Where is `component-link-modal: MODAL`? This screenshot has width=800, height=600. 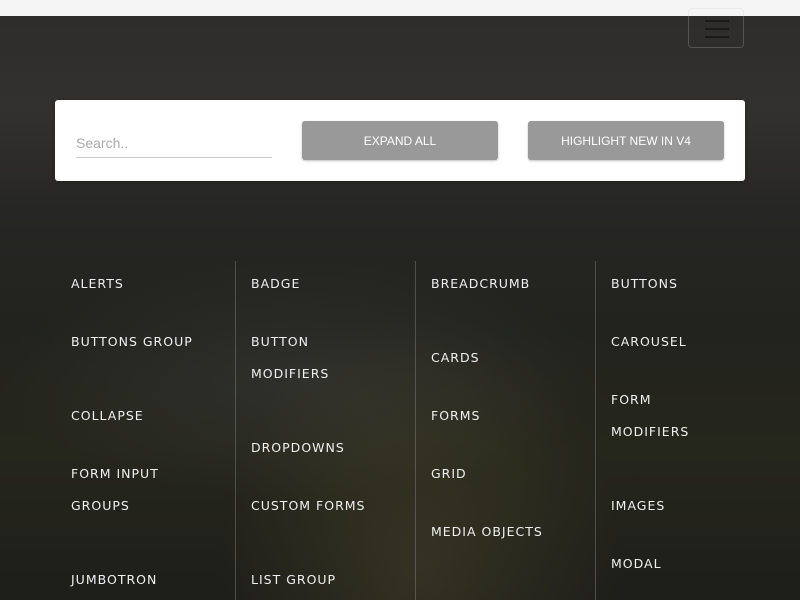 component-link-modal: MODAL is located at coordinates (636, 564).